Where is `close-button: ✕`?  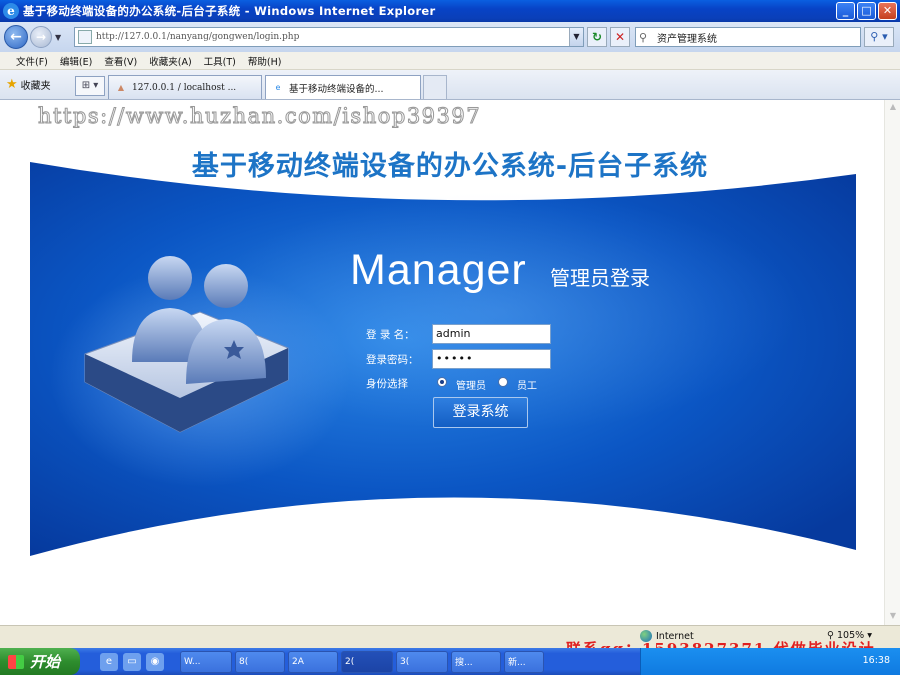
close-button: ✕ is located at coordinates (887, 11).